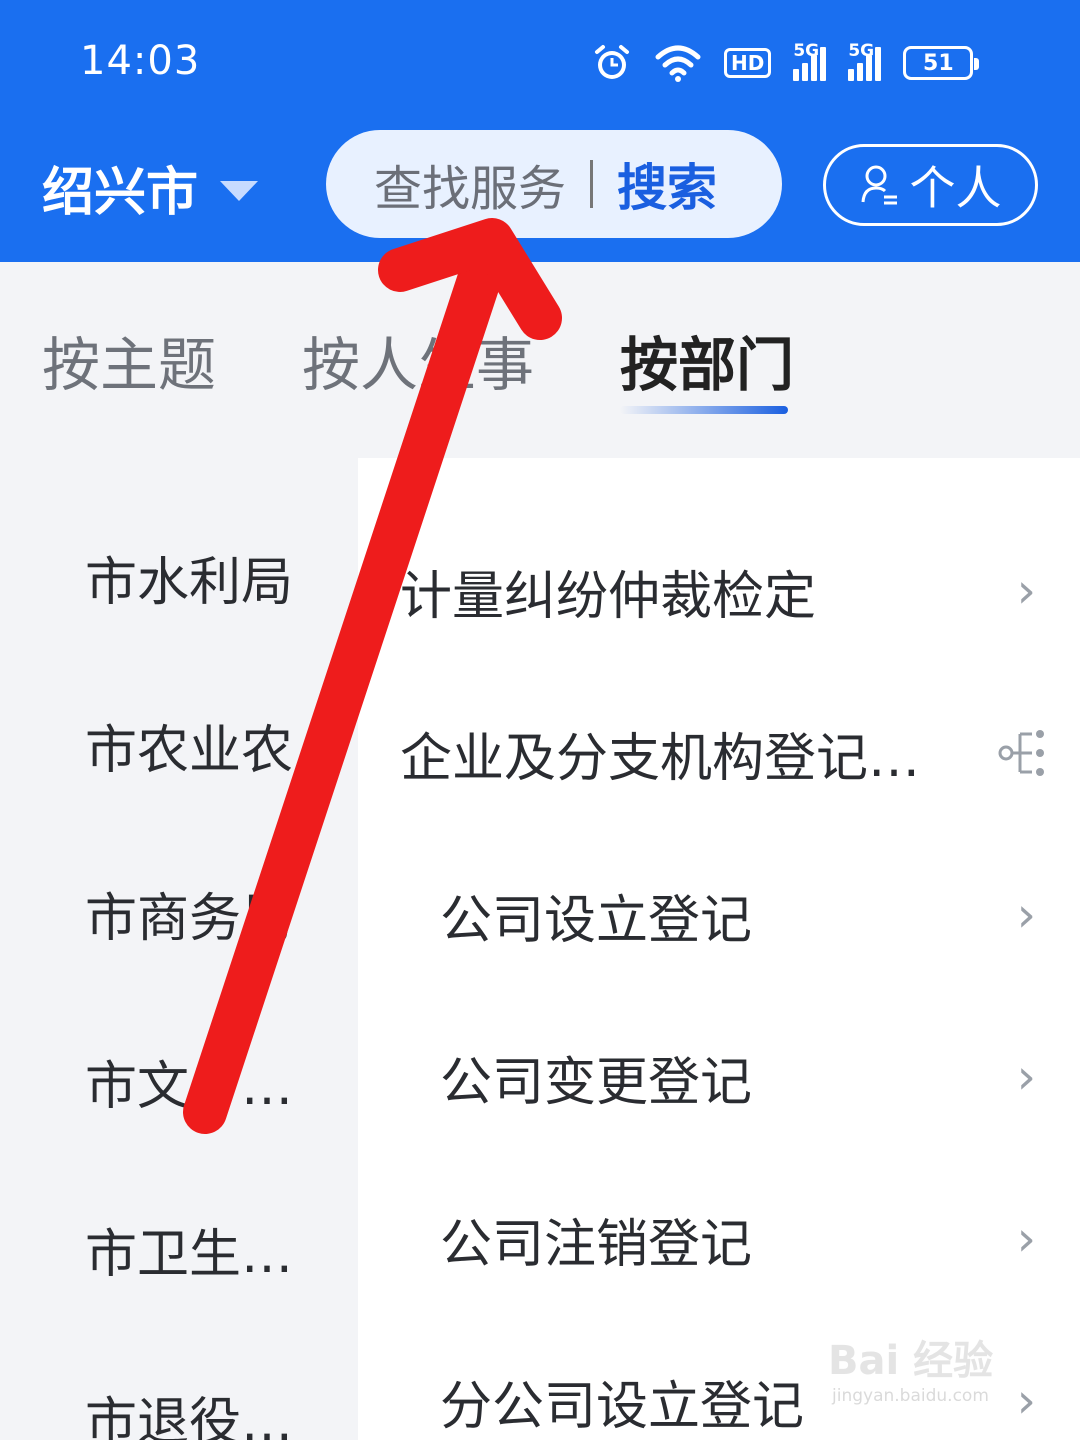  I want to click on search-divider, so click(592, 184).